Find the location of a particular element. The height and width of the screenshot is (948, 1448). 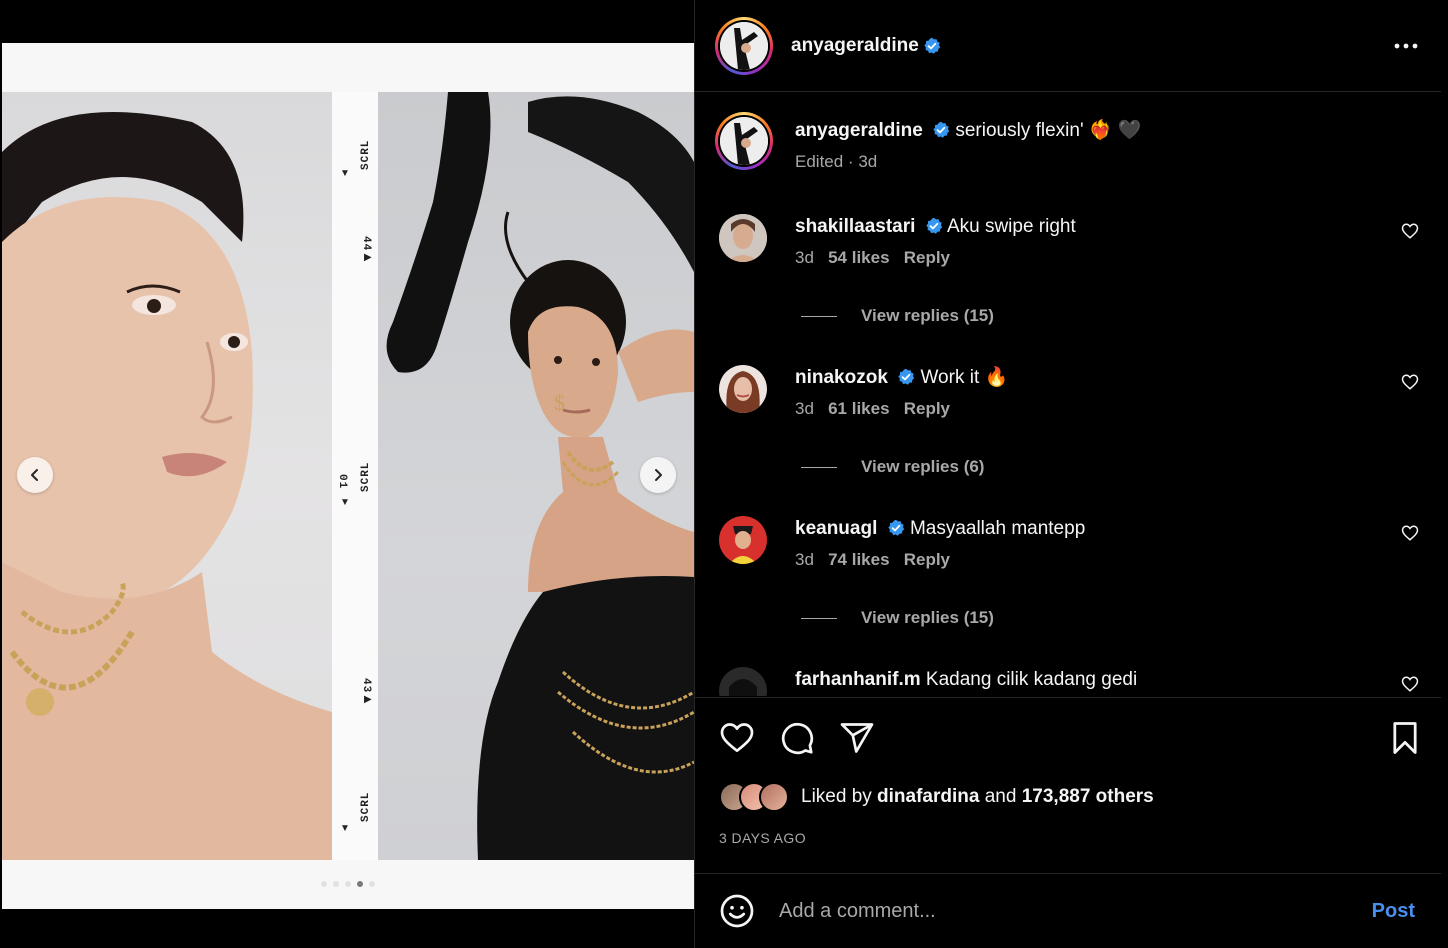

caption-text: seriously flexin' is located at coordinates (1019, 130).